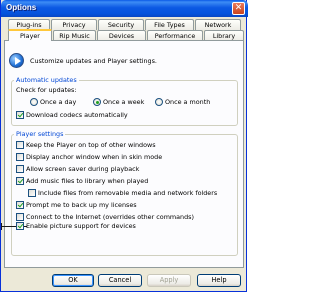 This screenshot has width=320, height=292. I want to click on screen-saver-checkbox, so click(20, 169).